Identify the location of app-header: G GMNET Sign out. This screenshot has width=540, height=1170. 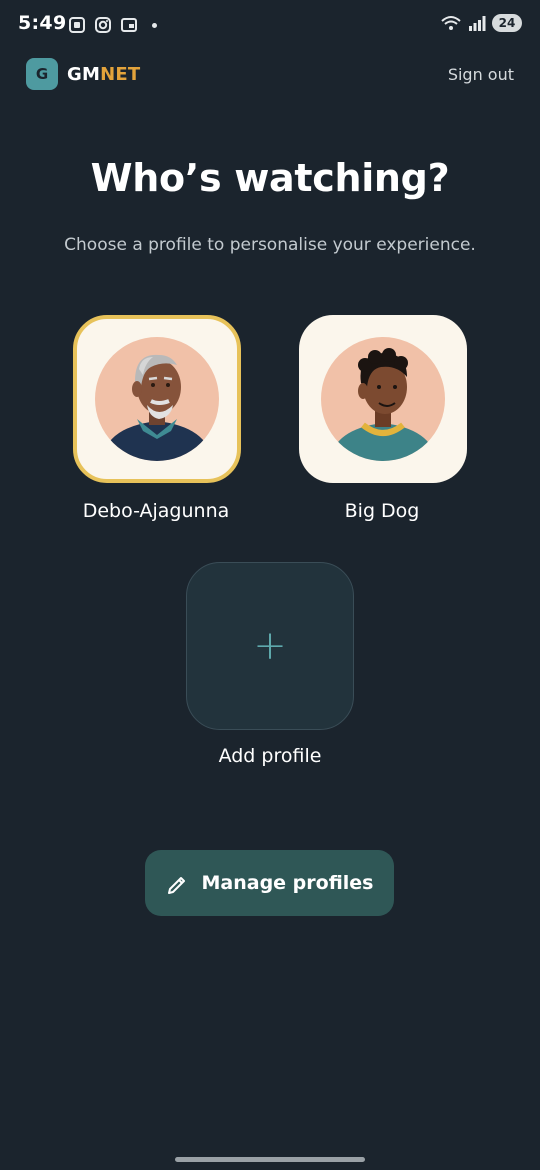
(270, 75).